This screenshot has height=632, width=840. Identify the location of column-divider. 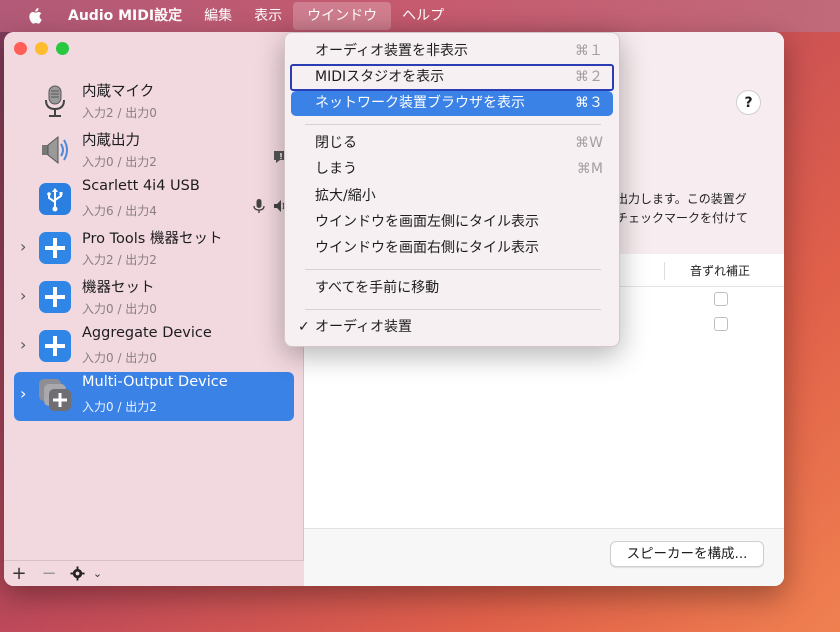
(664, 271).